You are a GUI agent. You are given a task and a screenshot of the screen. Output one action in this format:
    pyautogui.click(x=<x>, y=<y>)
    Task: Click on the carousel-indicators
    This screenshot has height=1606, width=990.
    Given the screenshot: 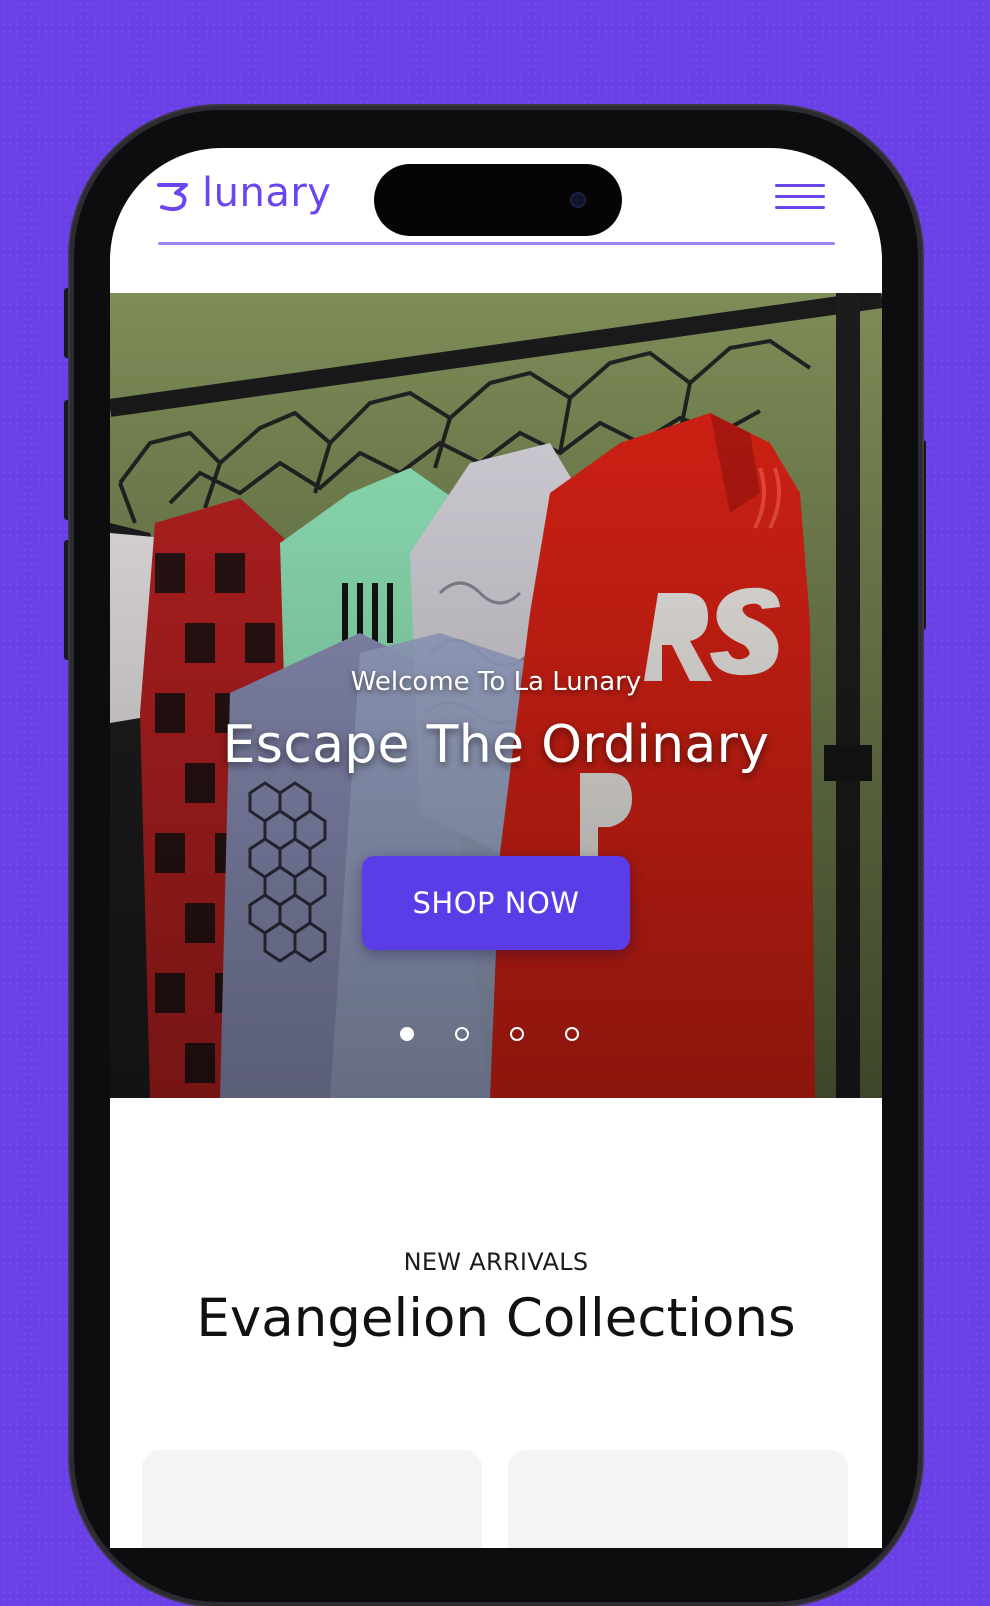 What is the action you would take?
    pyautogui.click(x=500, y=1037)
    